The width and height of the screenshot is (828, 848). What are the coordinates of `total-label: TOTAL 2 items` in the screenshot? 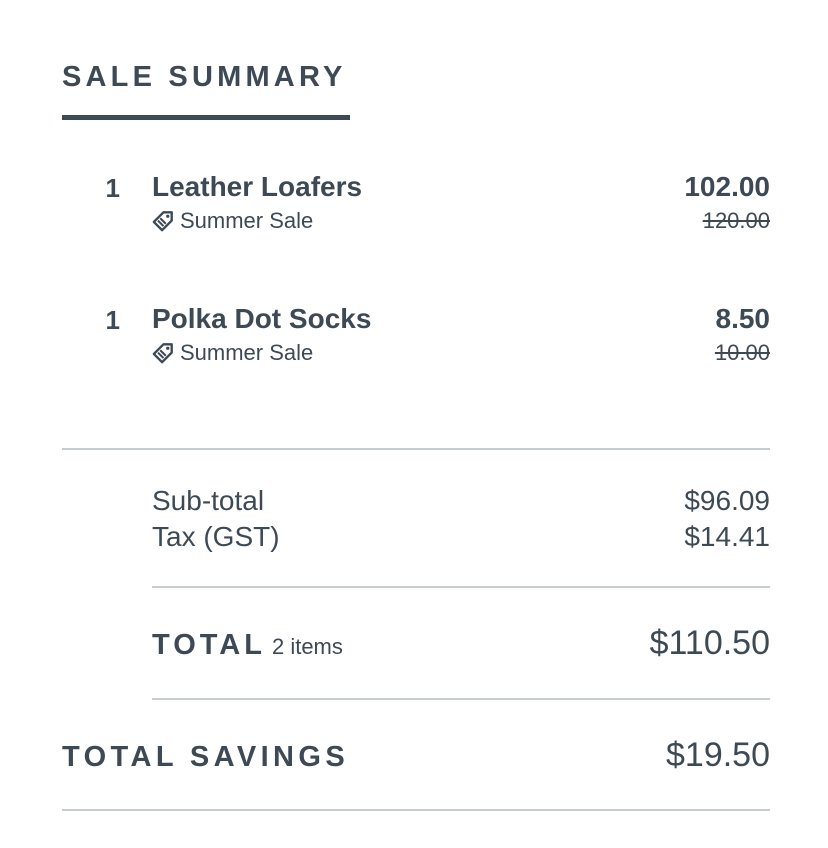 It's located at (247, 646).